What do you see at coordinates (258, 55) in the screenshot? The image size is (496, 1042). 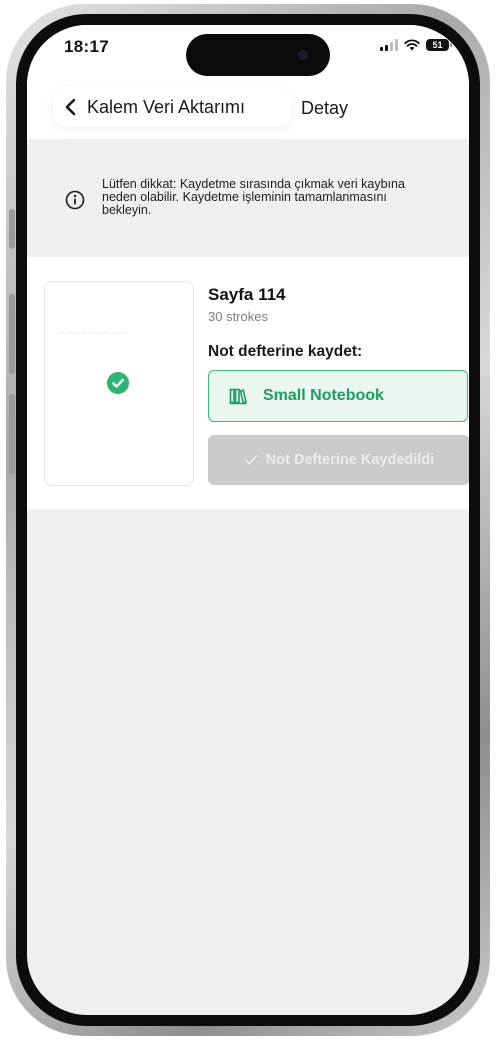 I see `dynamic-island` at bounding box center [258, 55].